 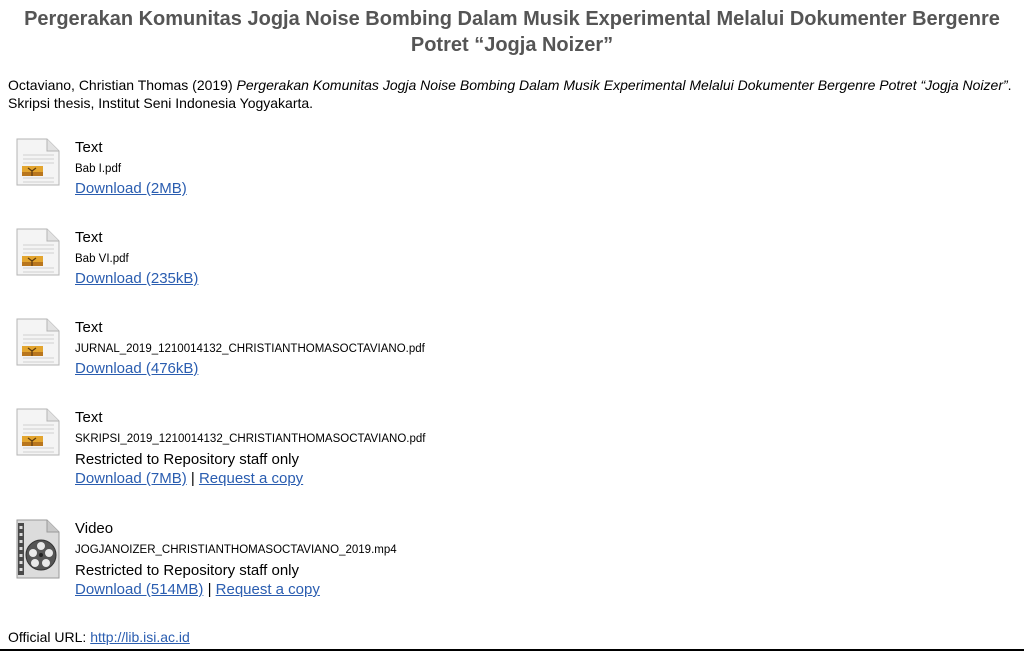 I want to click on official-url-label: Official URL:, so click(x=49, y=637).